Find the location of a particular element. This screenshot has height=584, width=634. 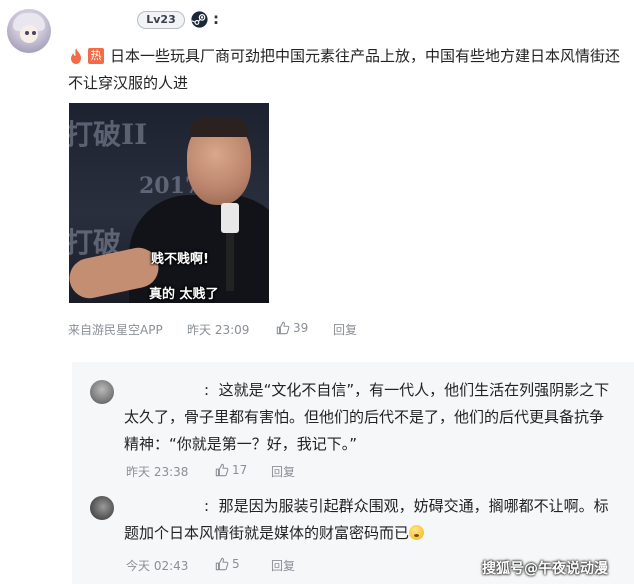

reply-time: 昨天 23:38 is located at coordinates (157, 472).